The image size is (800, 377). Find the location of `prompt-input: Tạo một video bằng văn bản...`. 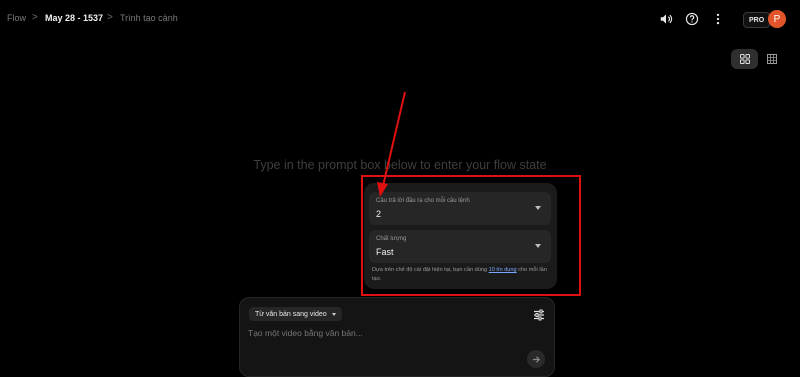

prompt-input: Tạo một video bằng văn bản... is located at coordinates (305, 333).